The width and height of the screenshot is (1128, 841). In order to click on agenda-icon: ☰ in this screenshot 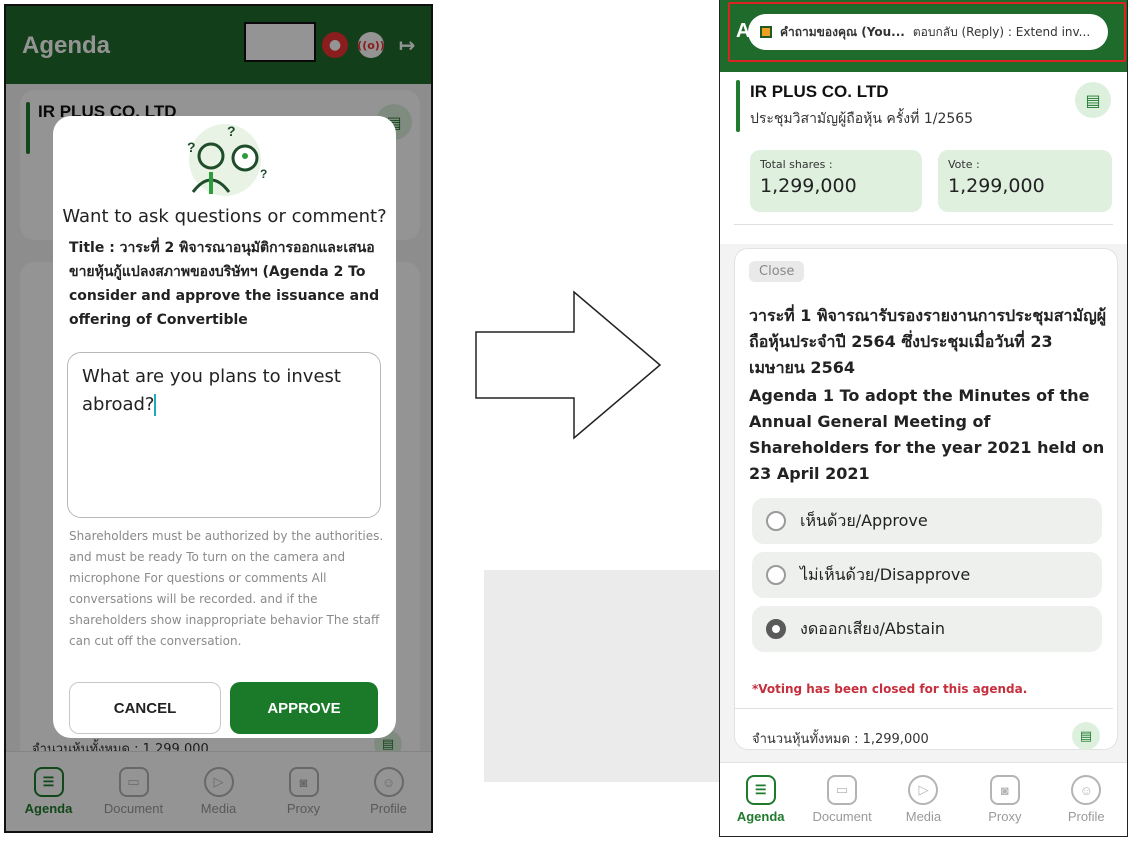, I will do `click(760, 790)`.